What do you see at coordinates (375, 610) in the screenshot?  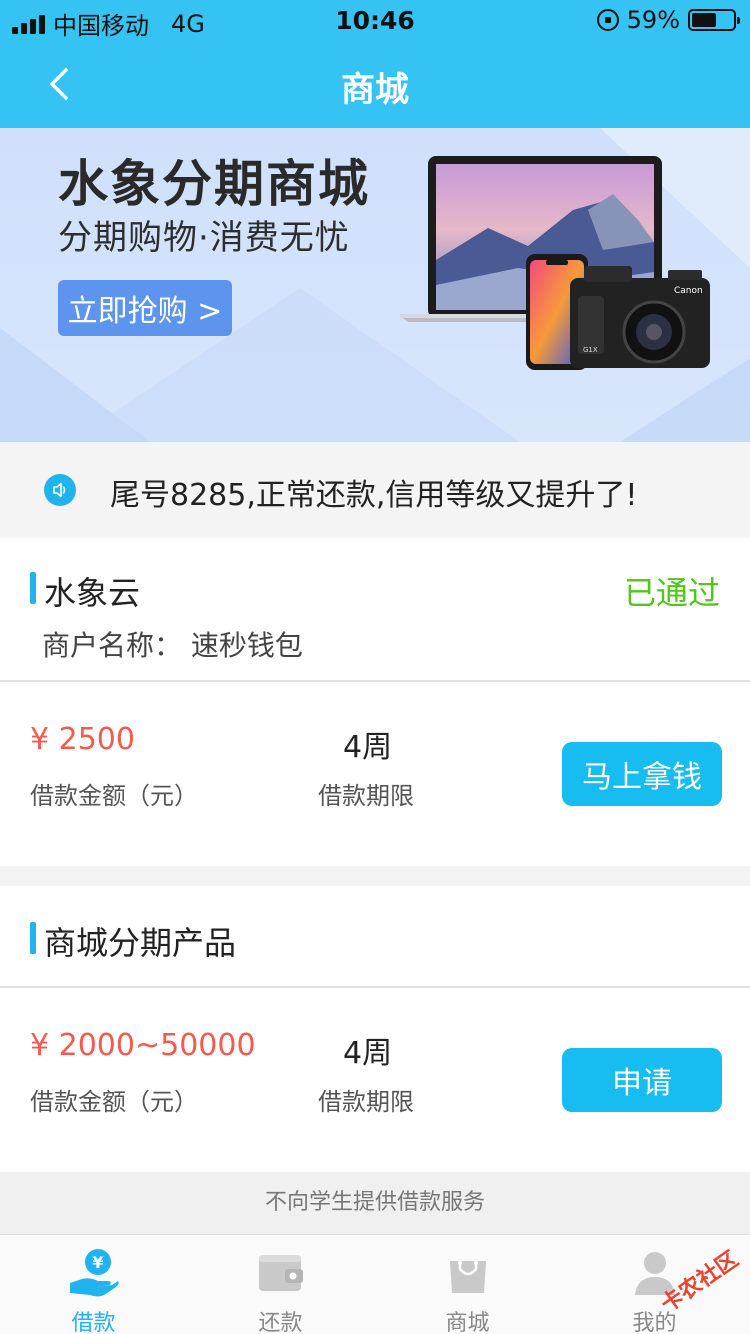 I see `card-header: 水象云 已通过 商户名称： 速秒钱包` at bounding box center [375, 610].